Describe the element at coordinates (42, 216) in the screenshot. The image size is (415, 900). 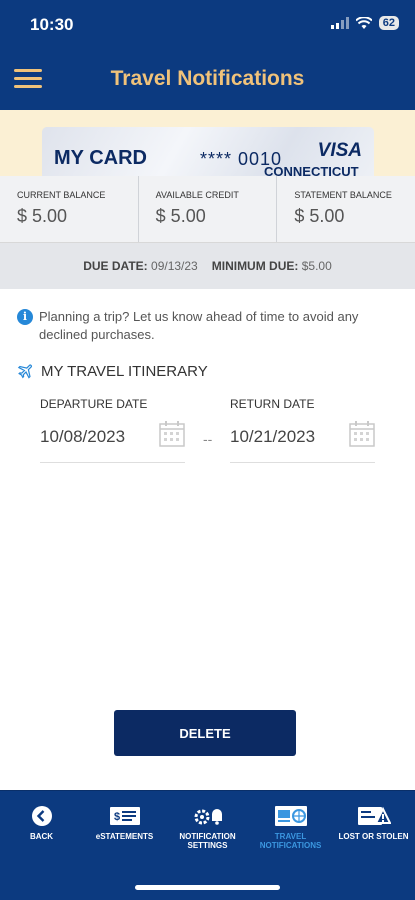
I see `current-balance-value: $ 5.00` at that location.